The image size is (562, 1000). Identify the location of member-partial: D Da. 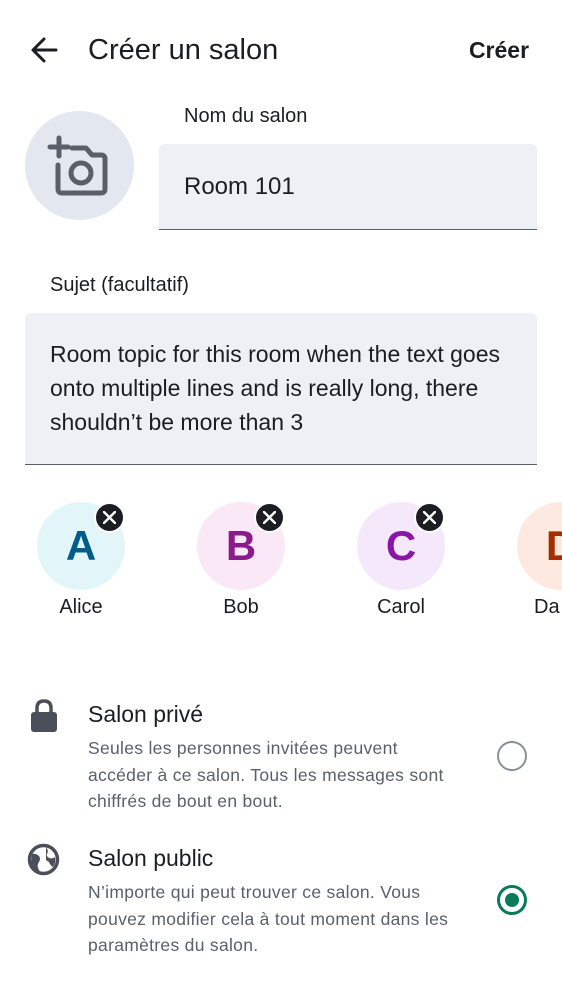
(531, 562).